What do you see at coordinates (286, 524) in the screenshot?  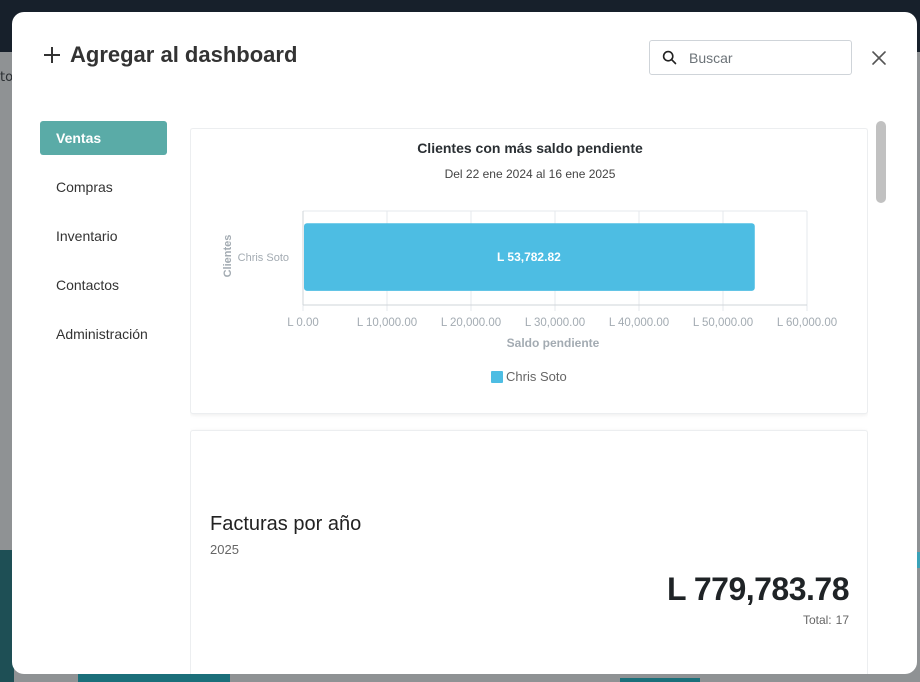 I see `widget-title: Facturas por año` at bounding box center [286, 524].